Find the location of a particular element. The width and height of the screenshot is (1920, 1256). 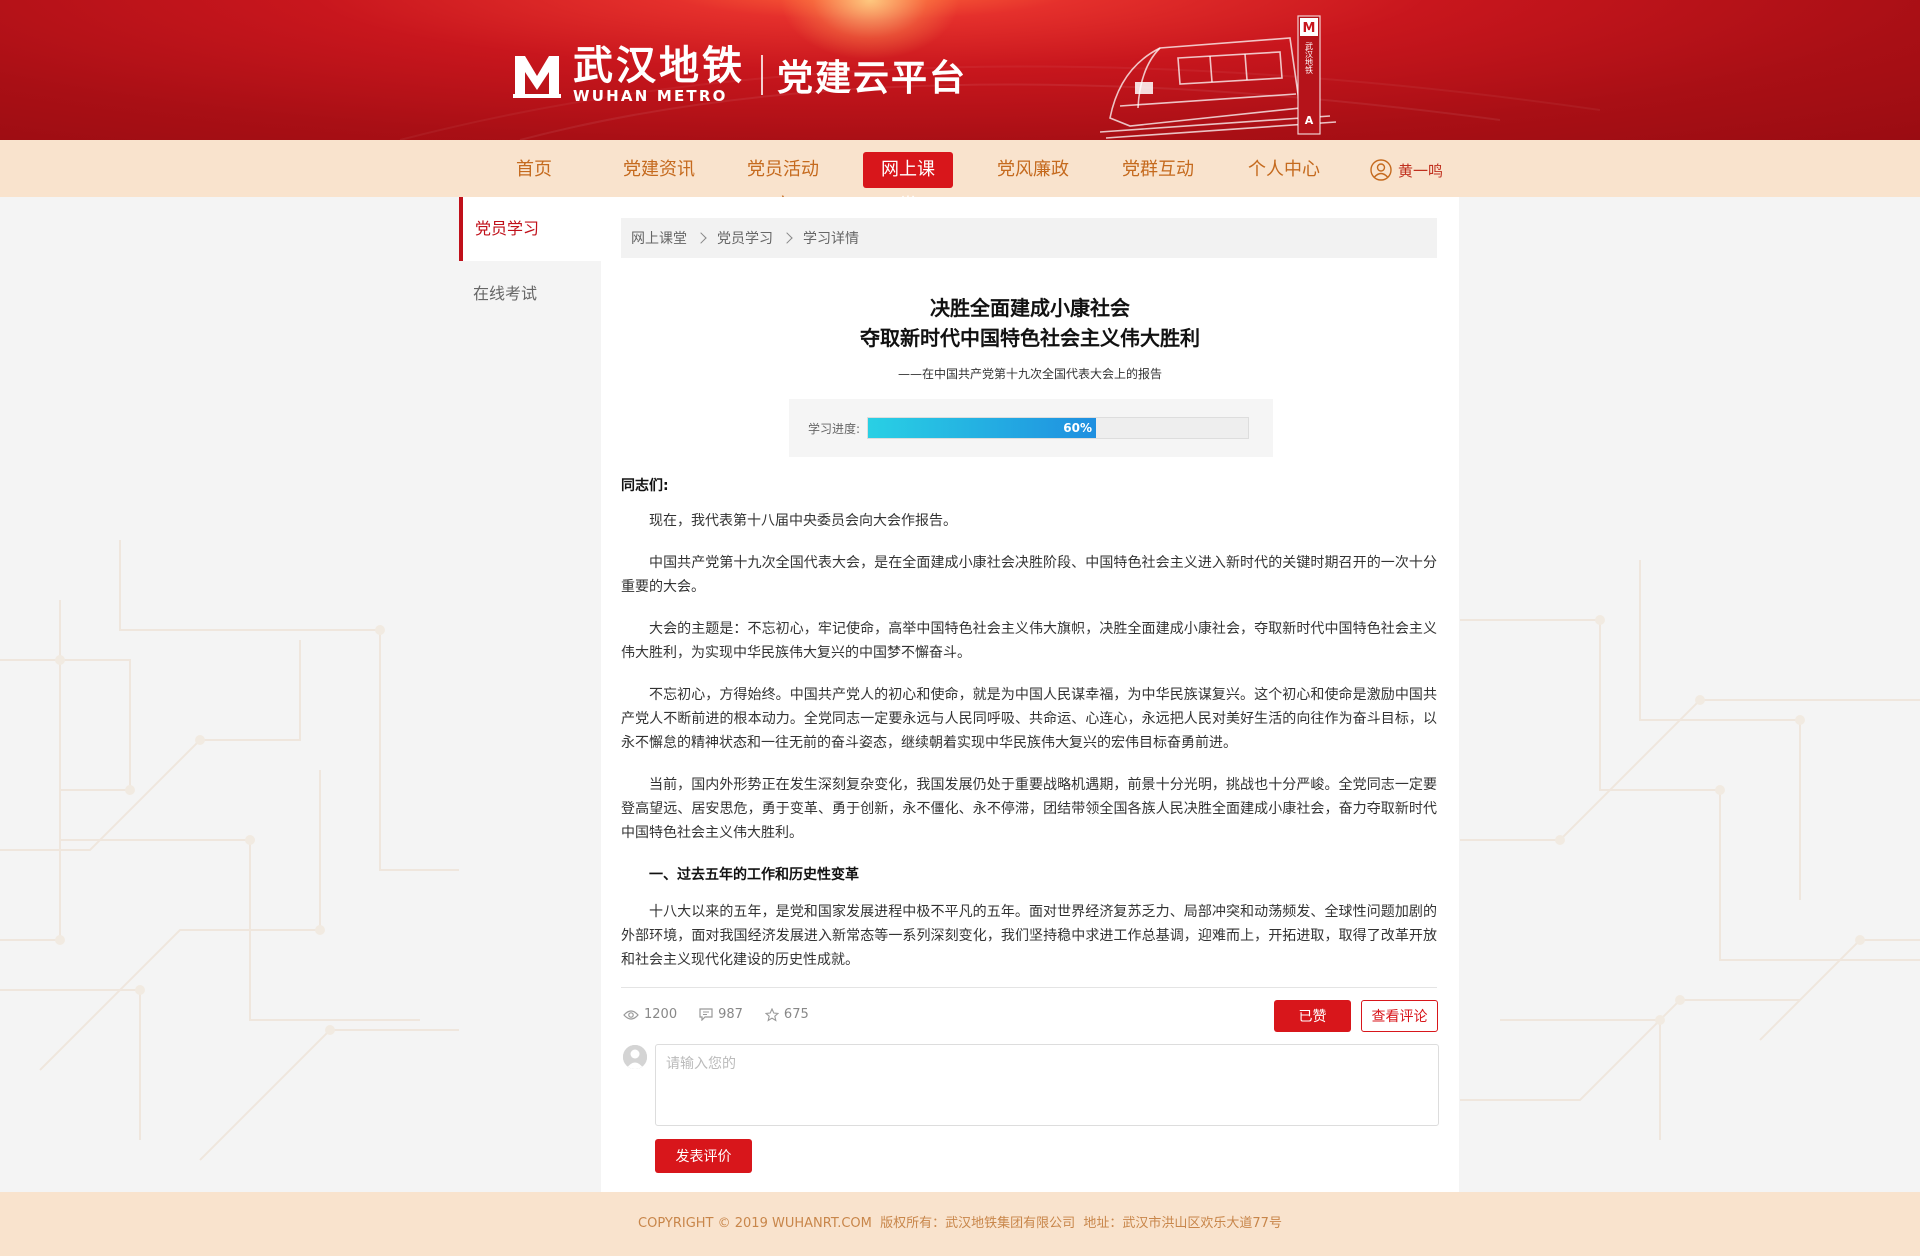

article-title-line1: 决胜全面建成小康社会 is located at coordinates (1030, 308).